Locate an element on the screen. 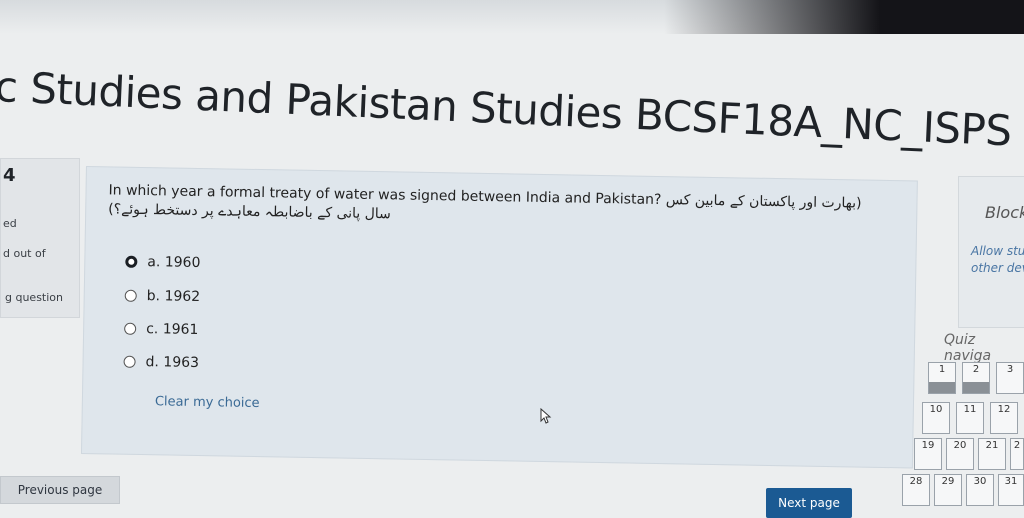 This screenshot has width=1024, height=518. quiz-nav-button: 30 is located at coordinates (980, 490).